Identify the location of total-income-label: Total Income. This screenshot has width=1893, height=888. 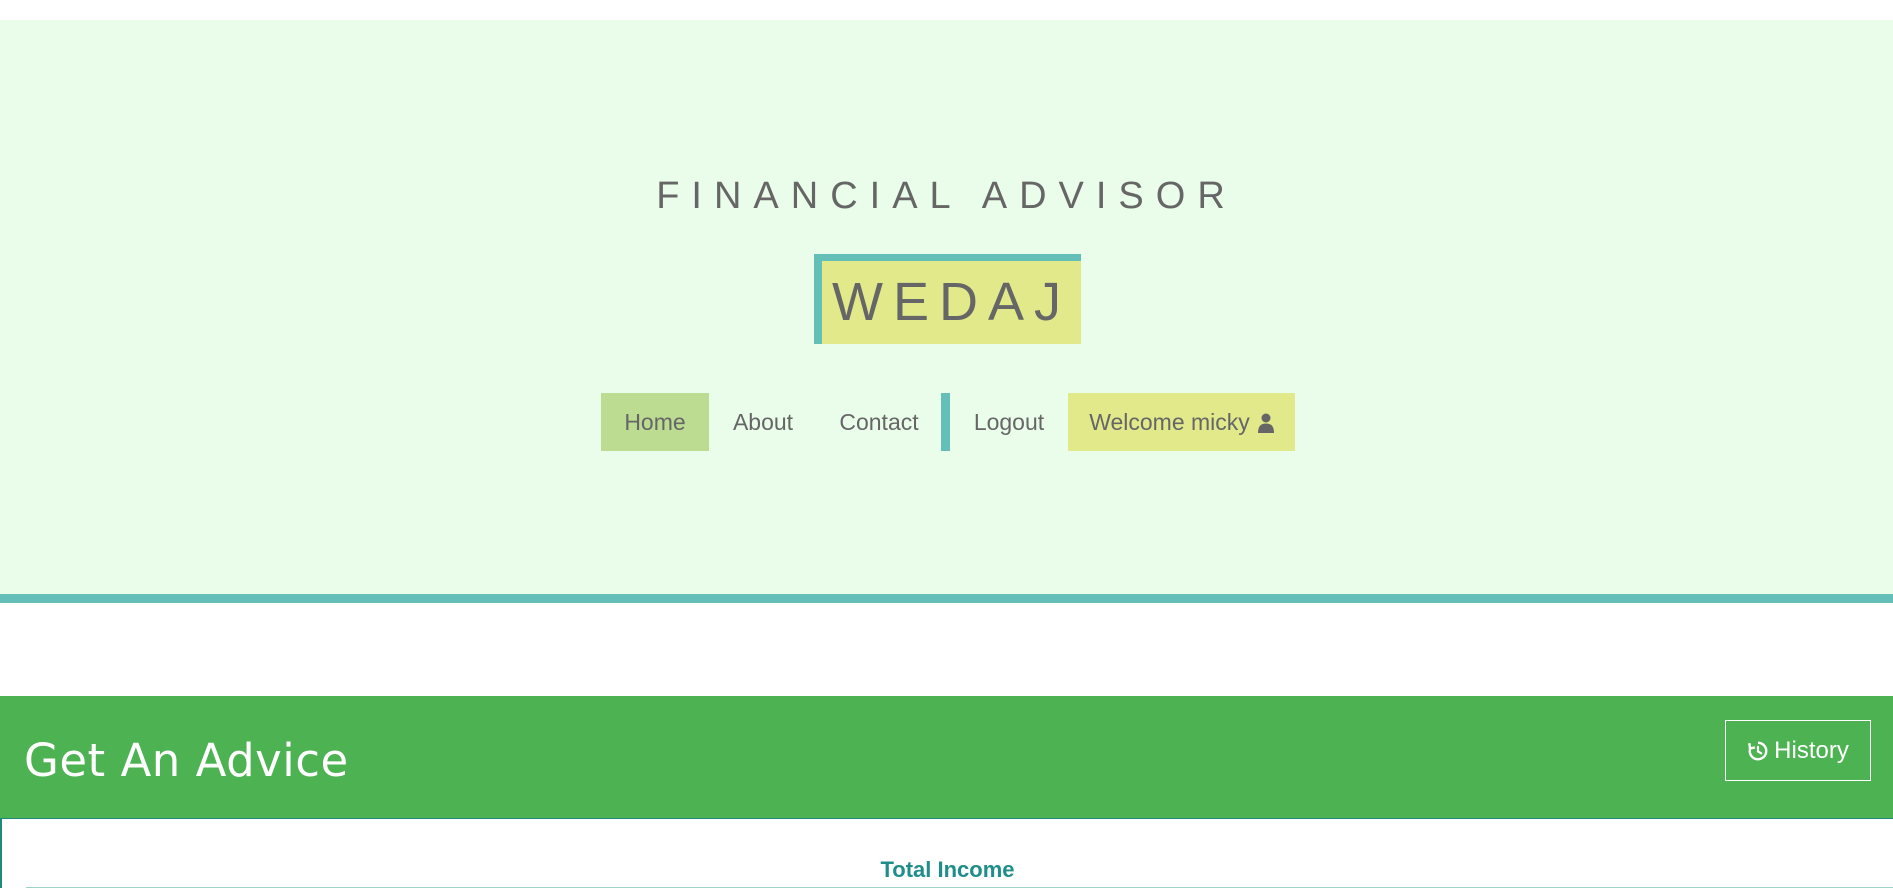
(947, 869).